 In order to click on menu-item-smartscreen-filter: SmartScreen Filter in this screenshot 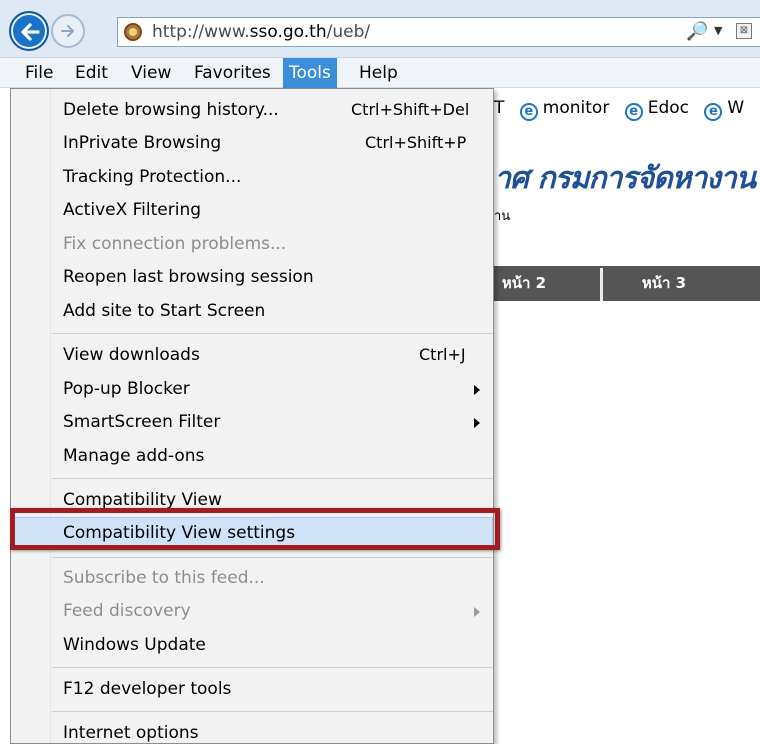, I will do `click(252, 422)`.